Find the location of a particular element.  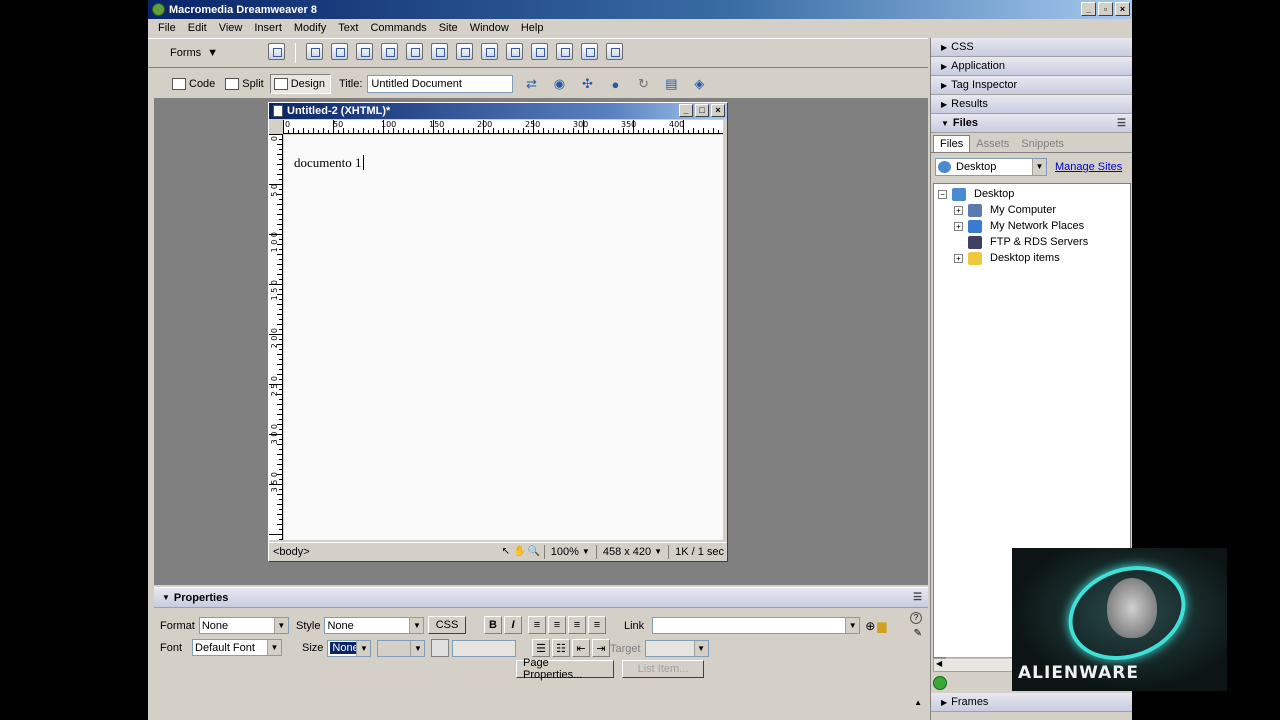

doc-minimize-button: _ is located at coordinates (686, 110).